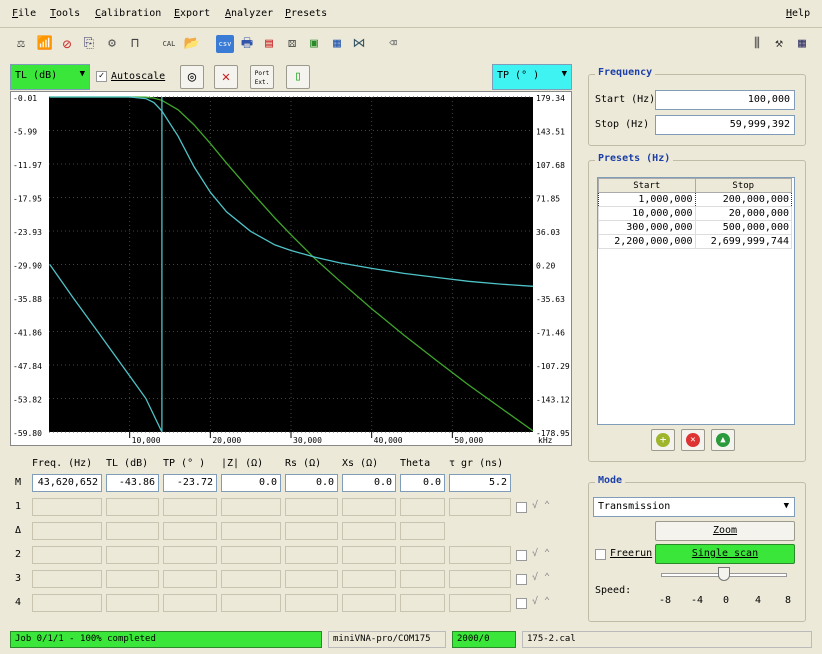  What do you see at coordinates (192, 77) in the screenshot?
I see `target-button: ◎` at bounding box center [192, 77].